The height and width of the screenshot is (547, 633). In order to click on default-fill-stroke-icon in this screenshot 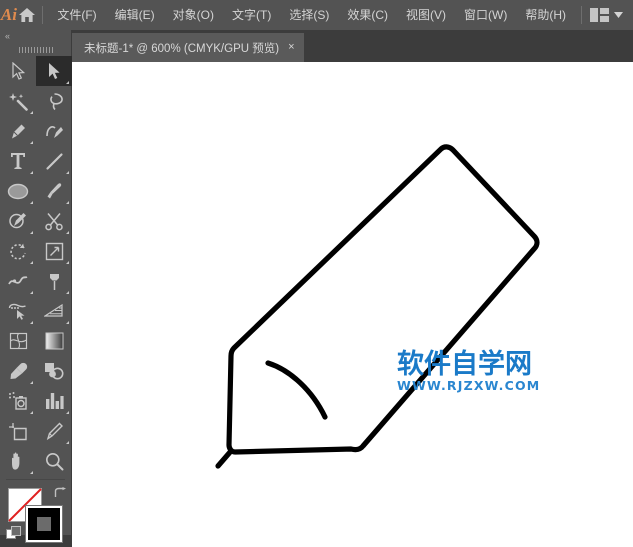, I will do `click(13, 535)`.